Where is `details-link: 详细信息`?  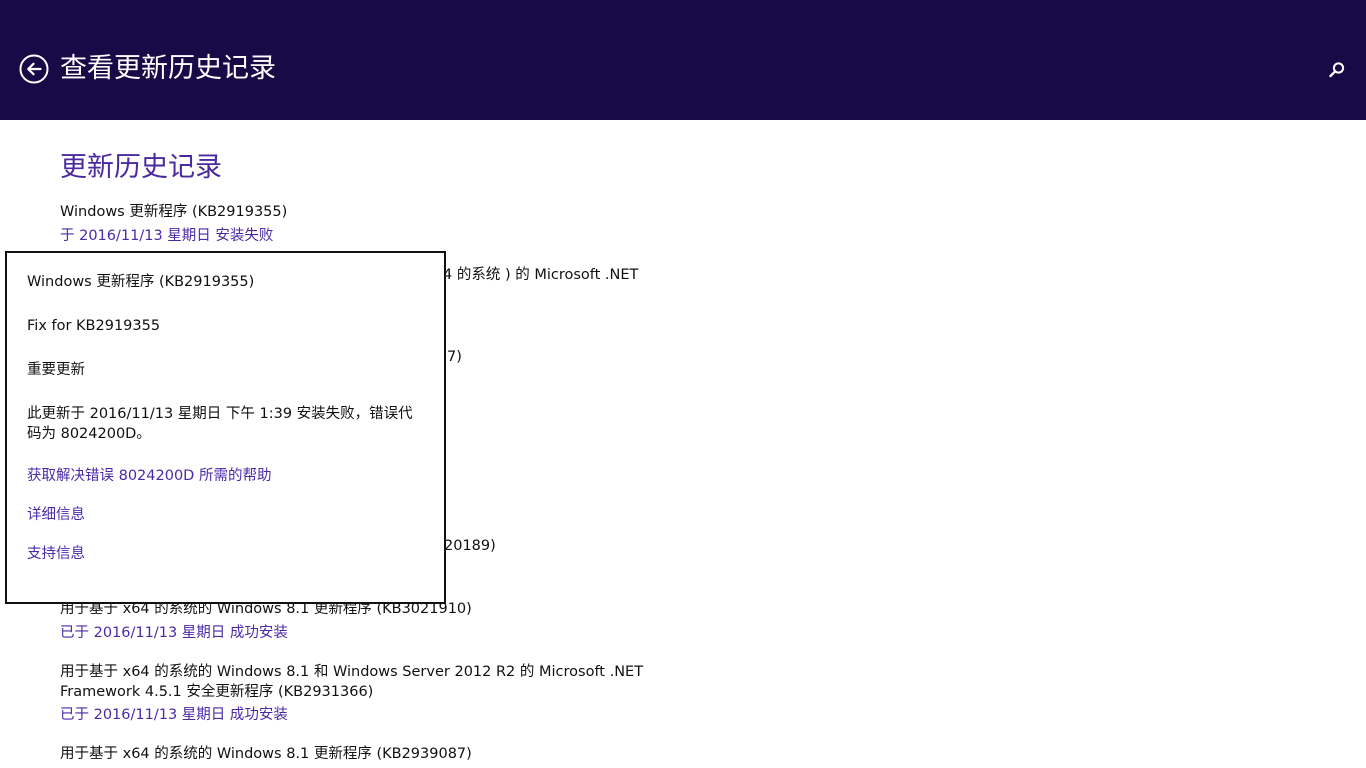
details-link: 详细信息 is located at coordinates (56, 515).